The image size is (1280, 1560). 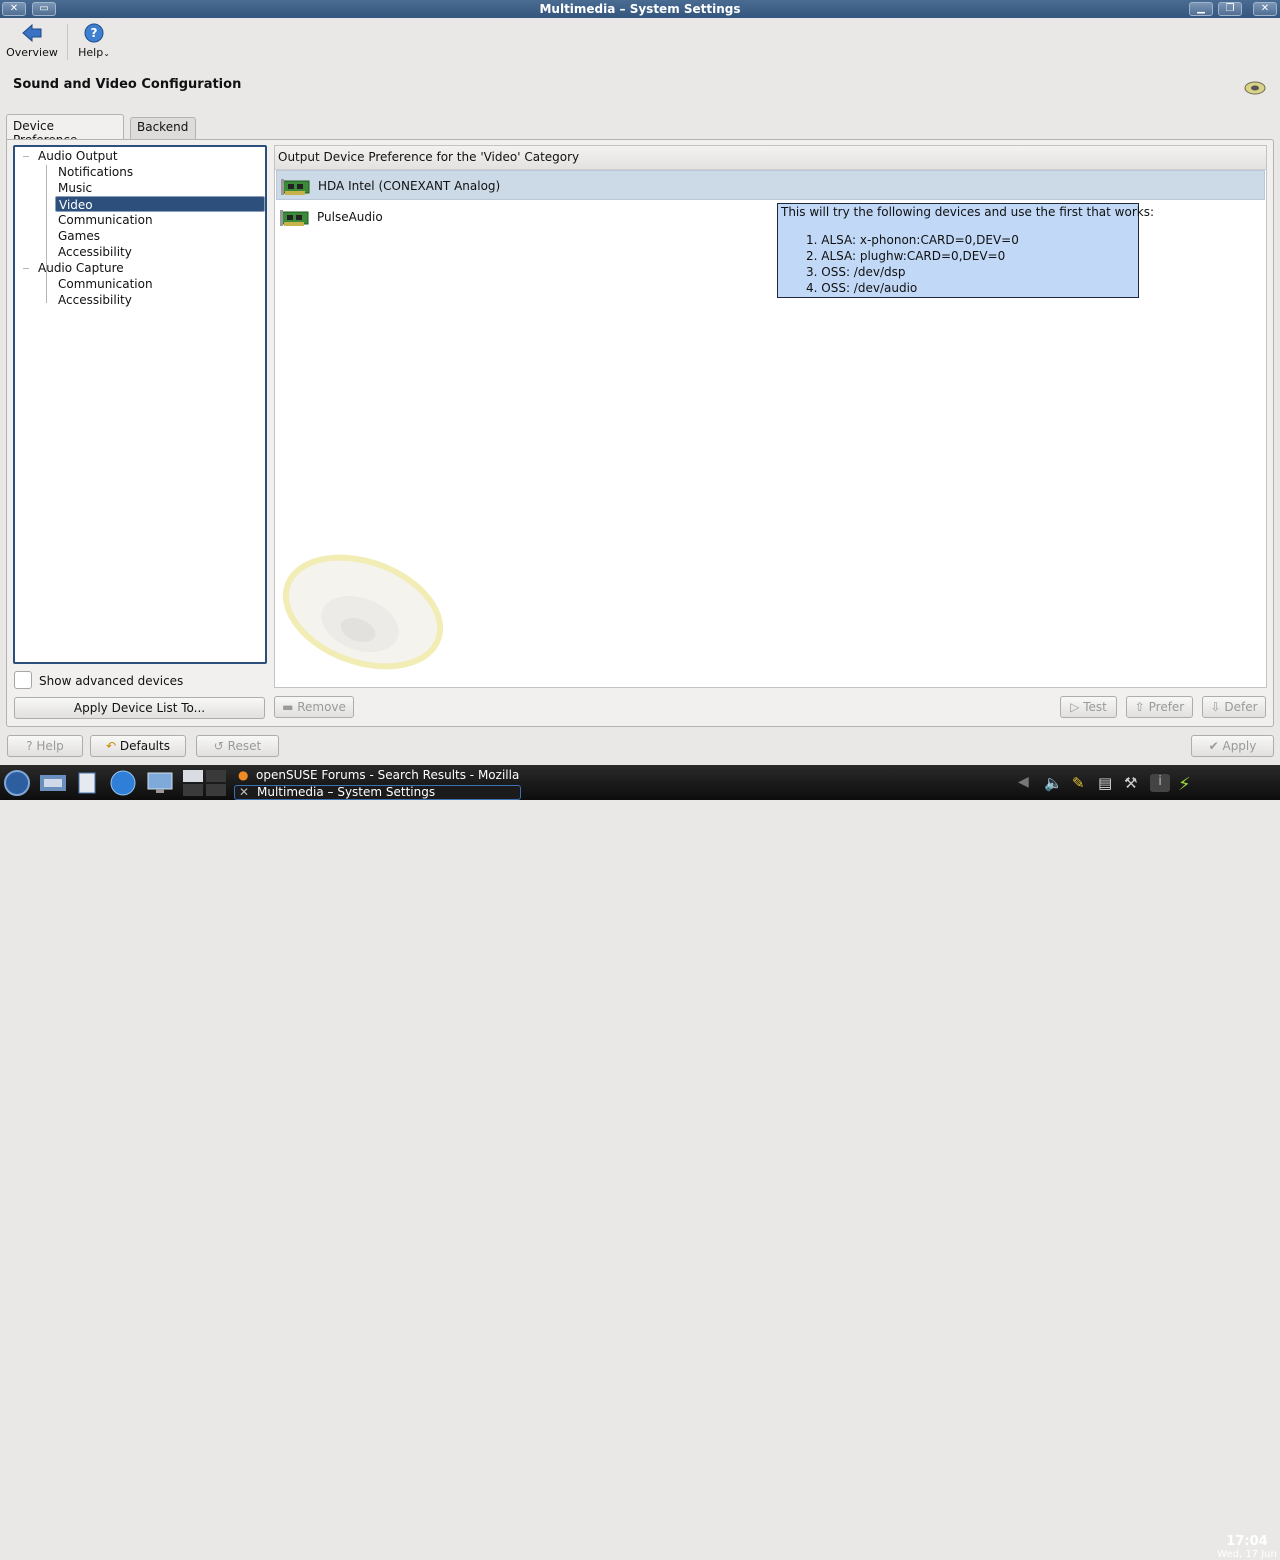 I want to click on files-icon, so click(x=87, y=783).